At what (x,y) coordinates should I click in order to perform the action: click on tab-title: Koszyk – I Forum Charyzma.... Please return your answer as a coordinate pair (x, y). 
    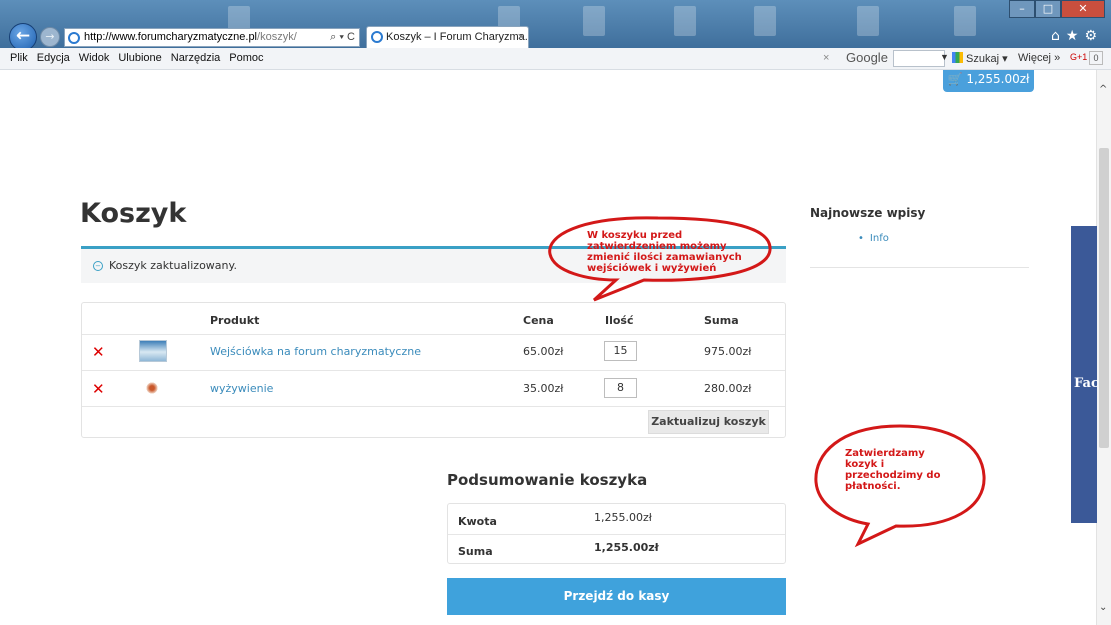
    Looking at the image, I should click on (457, 37).